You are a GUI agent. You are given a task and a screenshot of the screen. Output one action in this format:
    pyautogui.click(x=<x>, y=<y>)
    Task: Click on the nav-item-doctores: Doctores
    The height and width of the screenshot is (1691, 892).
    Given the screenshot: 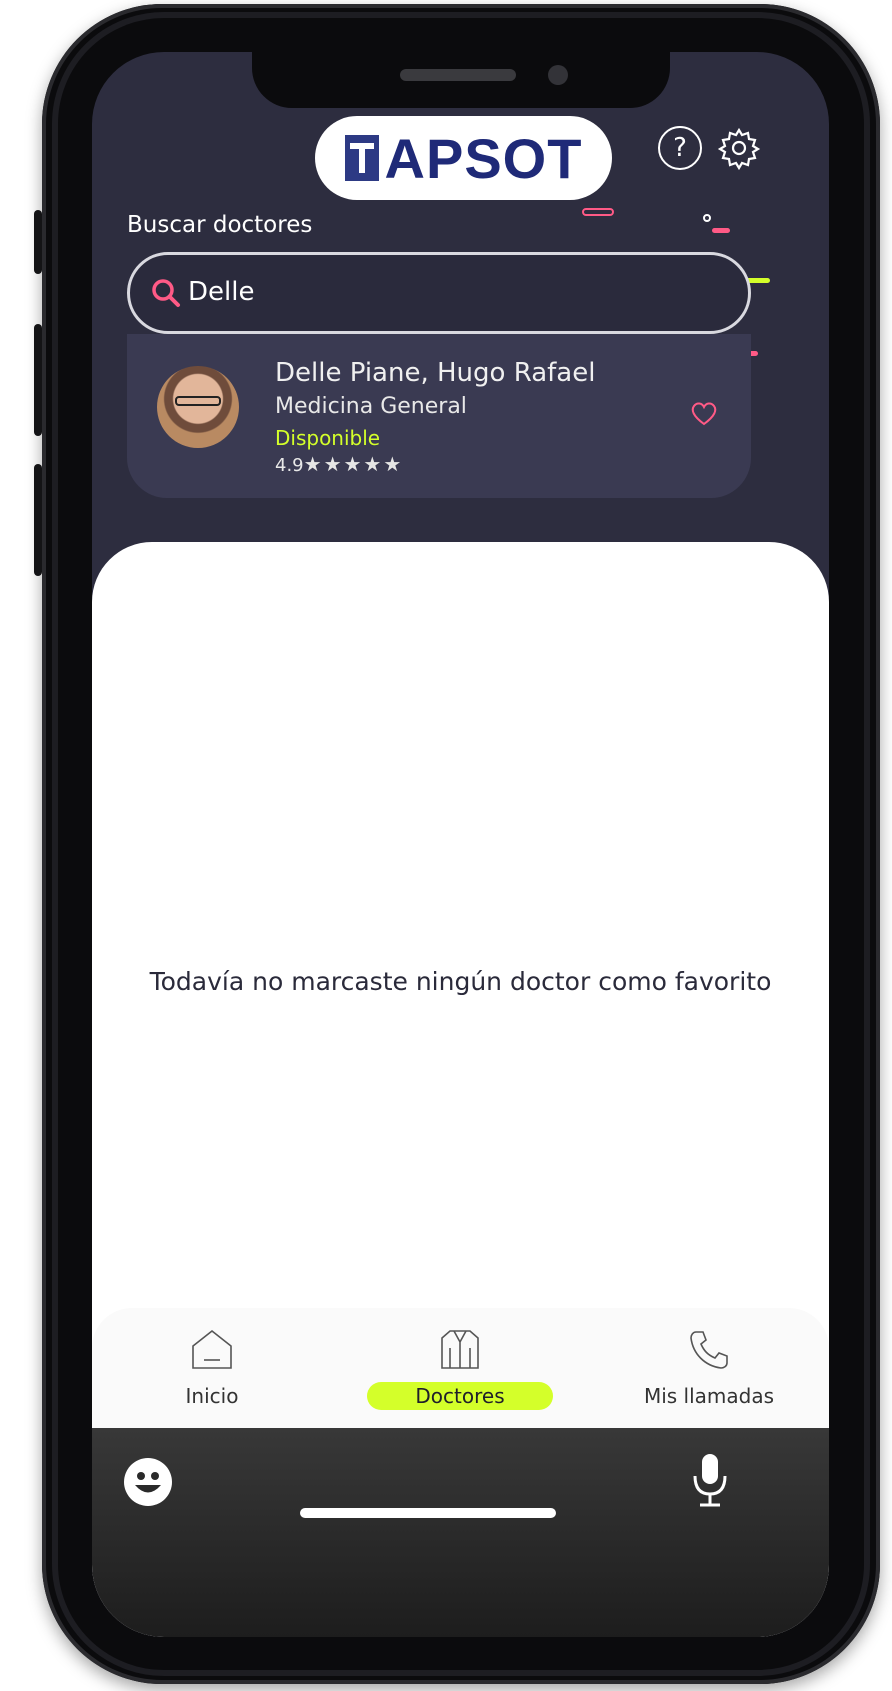 What is the action you would take?
    pyautogui.click(x=460, y=1369)
    